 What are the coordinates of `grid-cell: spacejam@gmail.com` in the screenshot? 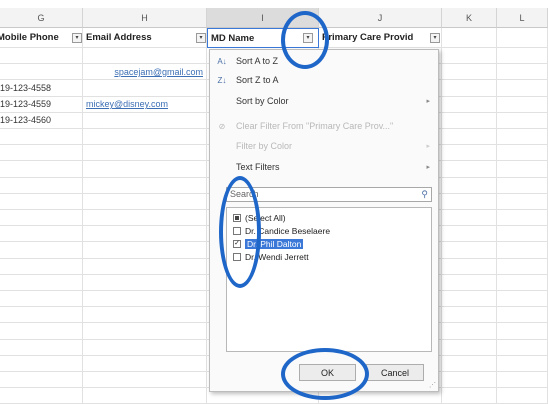 It's located at (145, 72).